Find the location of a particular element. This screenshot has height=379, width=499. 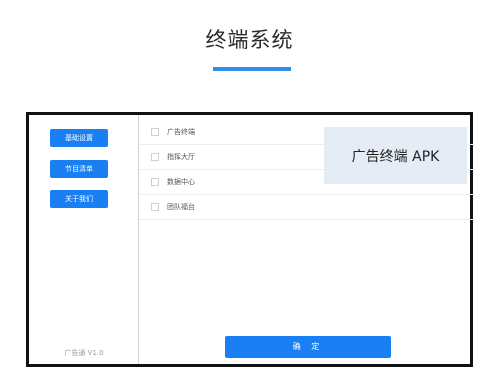

apk-label: 广告终端 APK is located at coordinates (395, 156).